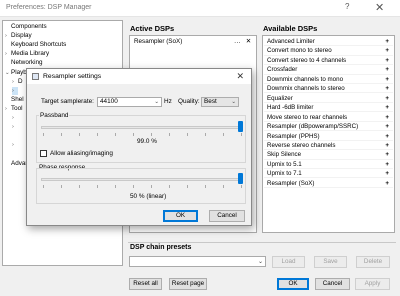  I want to click on available-dsp-label: Equalizer, so click(280, 98).